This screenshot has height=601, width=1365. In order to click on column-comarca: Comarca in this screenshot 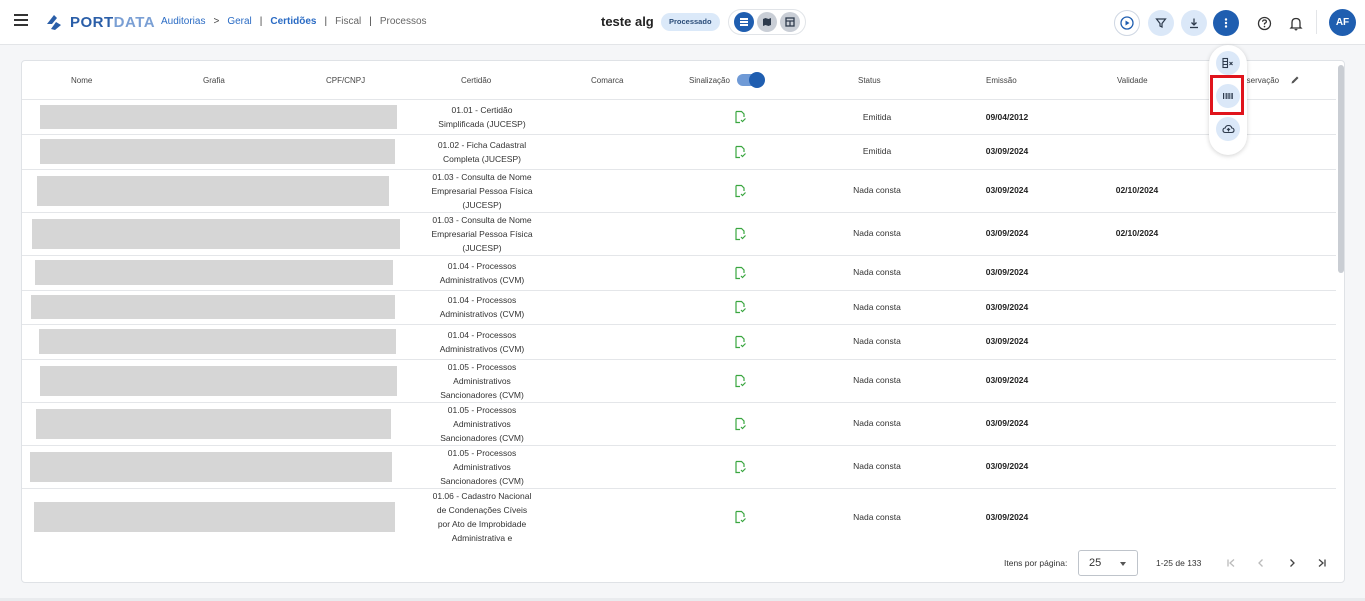, I will do `click(607, 80)`.